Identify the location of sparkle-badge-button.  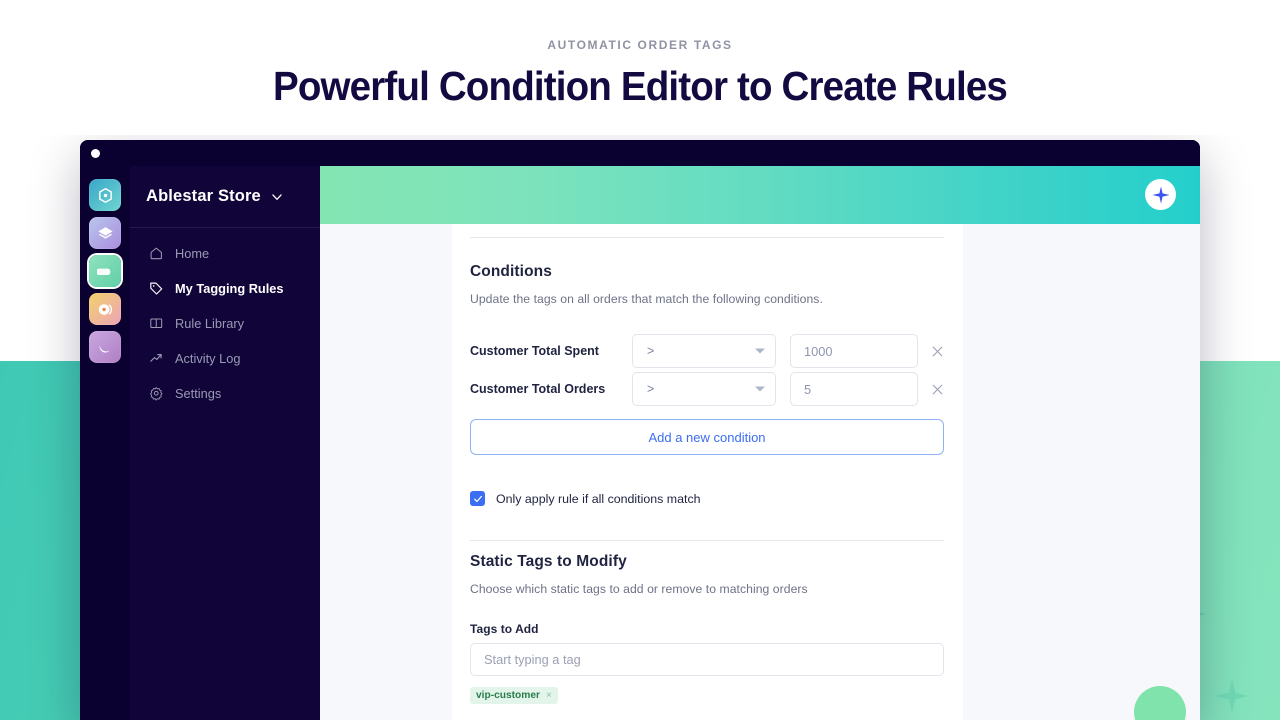
(1160, 194).